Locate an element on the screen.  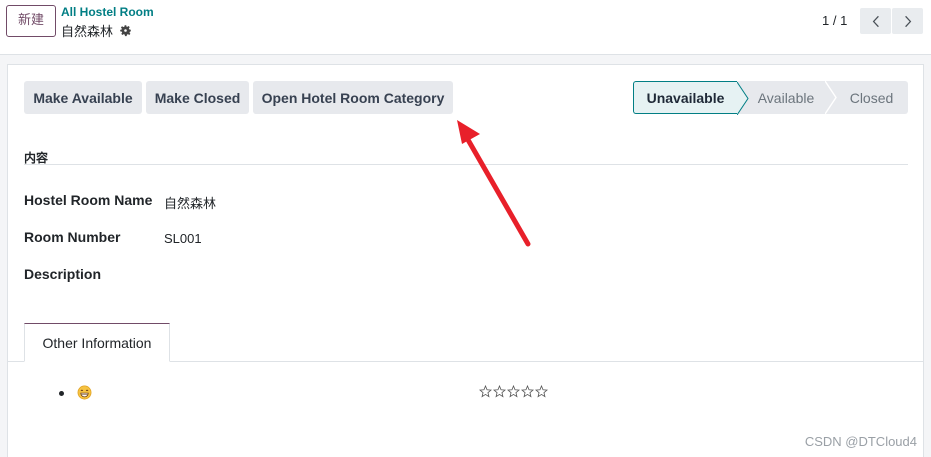
pager-previous-button is located at coordinates (875, 21).